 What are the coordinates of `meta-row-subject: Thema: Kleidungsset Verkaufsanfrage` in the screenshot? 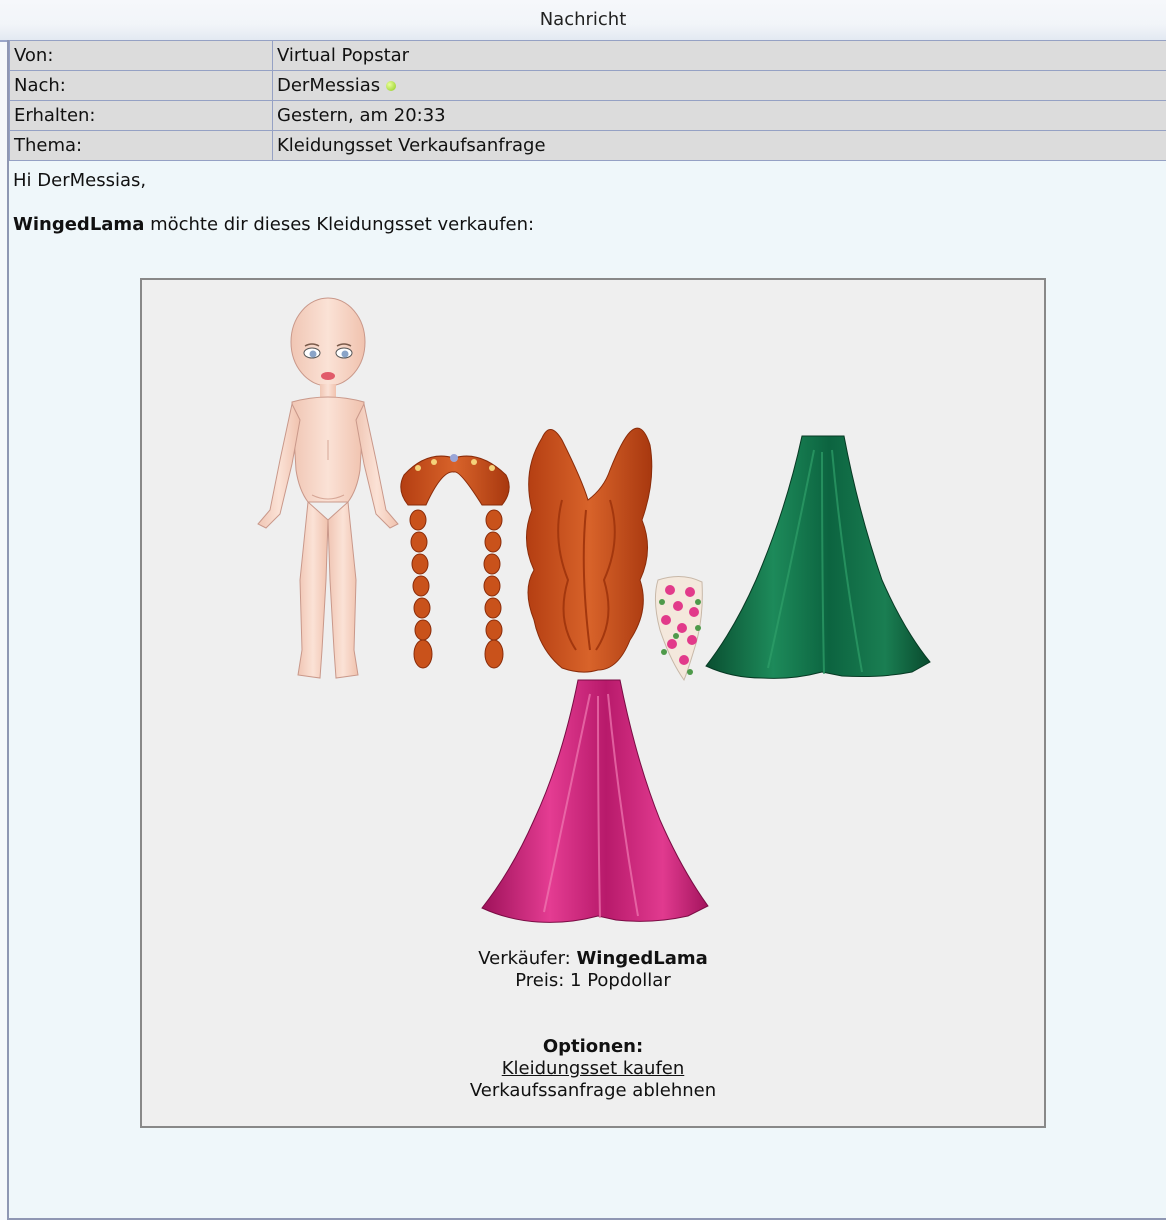 It's located at (587, 145).